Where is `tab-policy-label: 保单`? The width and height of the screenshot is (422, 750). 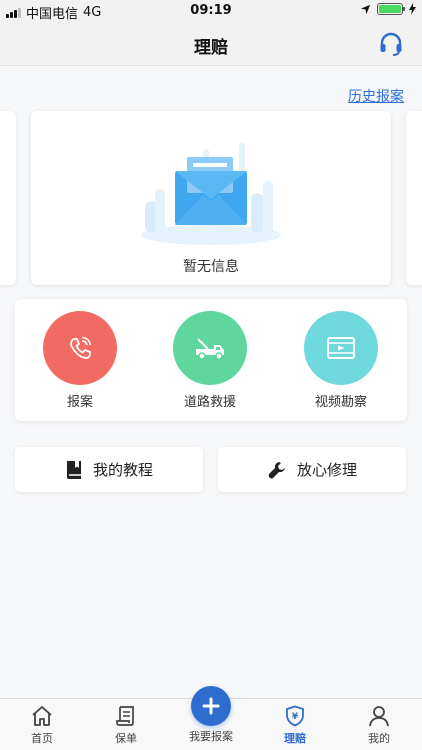 tab-policy-label: 保单 is located at coordinates (126, 738).